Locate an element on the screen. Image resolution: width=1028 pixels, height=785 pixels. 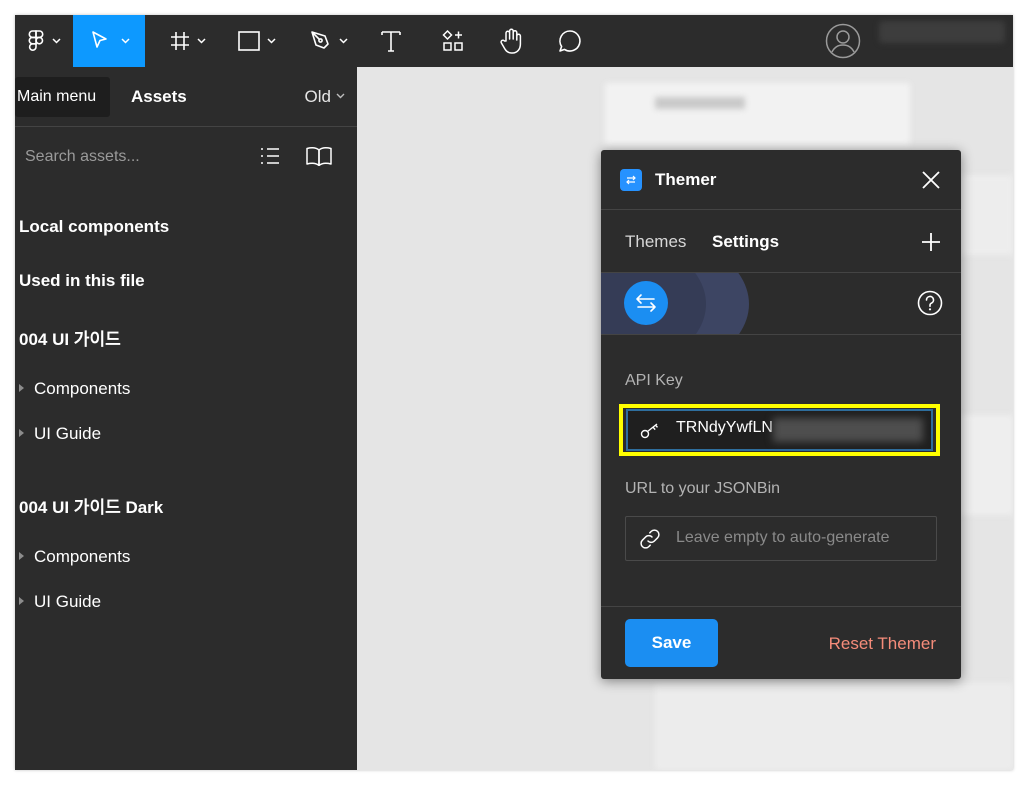
close-icon is located at coordinates (931, 180).